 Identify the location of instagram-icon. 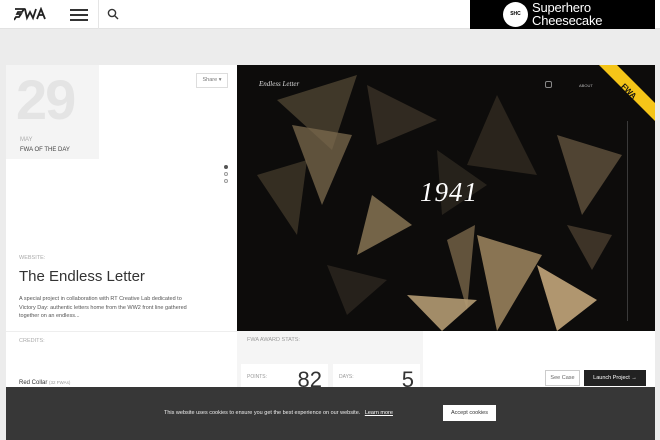
(548, 84).